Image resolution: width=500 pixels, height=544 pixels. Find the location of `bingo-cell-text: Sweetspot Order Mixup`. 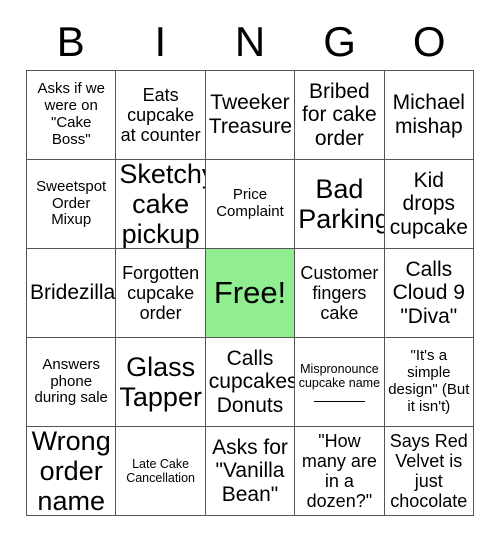

bingo-cell-text: Sweetspot Order Mixup is located at coordinates (71, 203).